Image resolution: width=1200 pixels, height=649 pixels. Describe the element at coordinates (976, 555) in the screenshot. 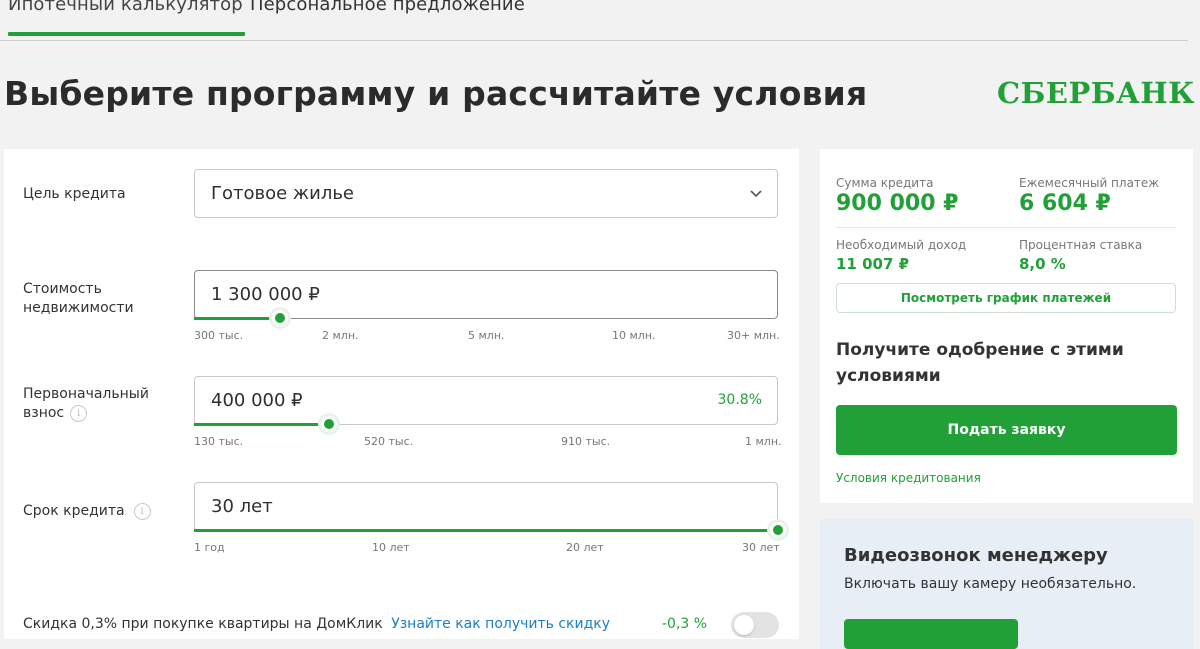

I see `video-call-title: Видеозвонок менеджеру` at that location.